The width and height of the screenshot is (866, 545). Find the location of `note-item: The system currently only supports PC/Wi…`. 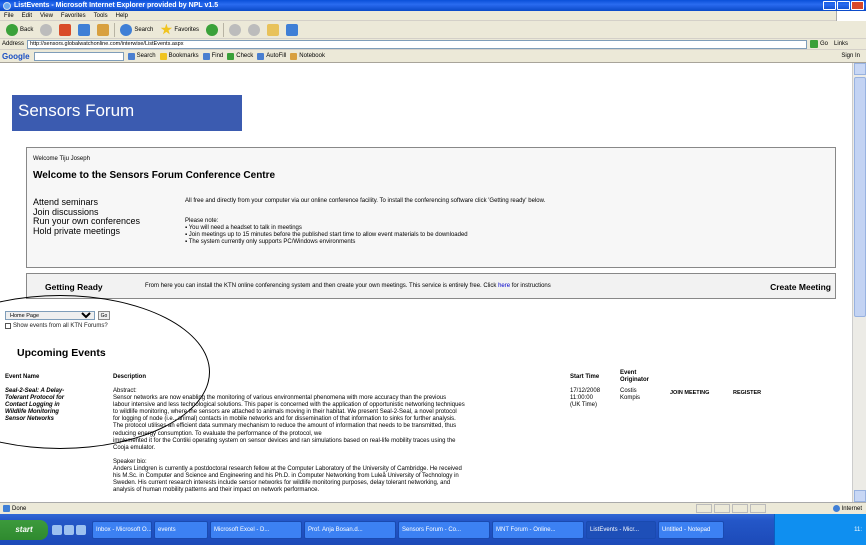

note-item: The system currently only supports PC/Wi… is located at coordinates (326, 242).